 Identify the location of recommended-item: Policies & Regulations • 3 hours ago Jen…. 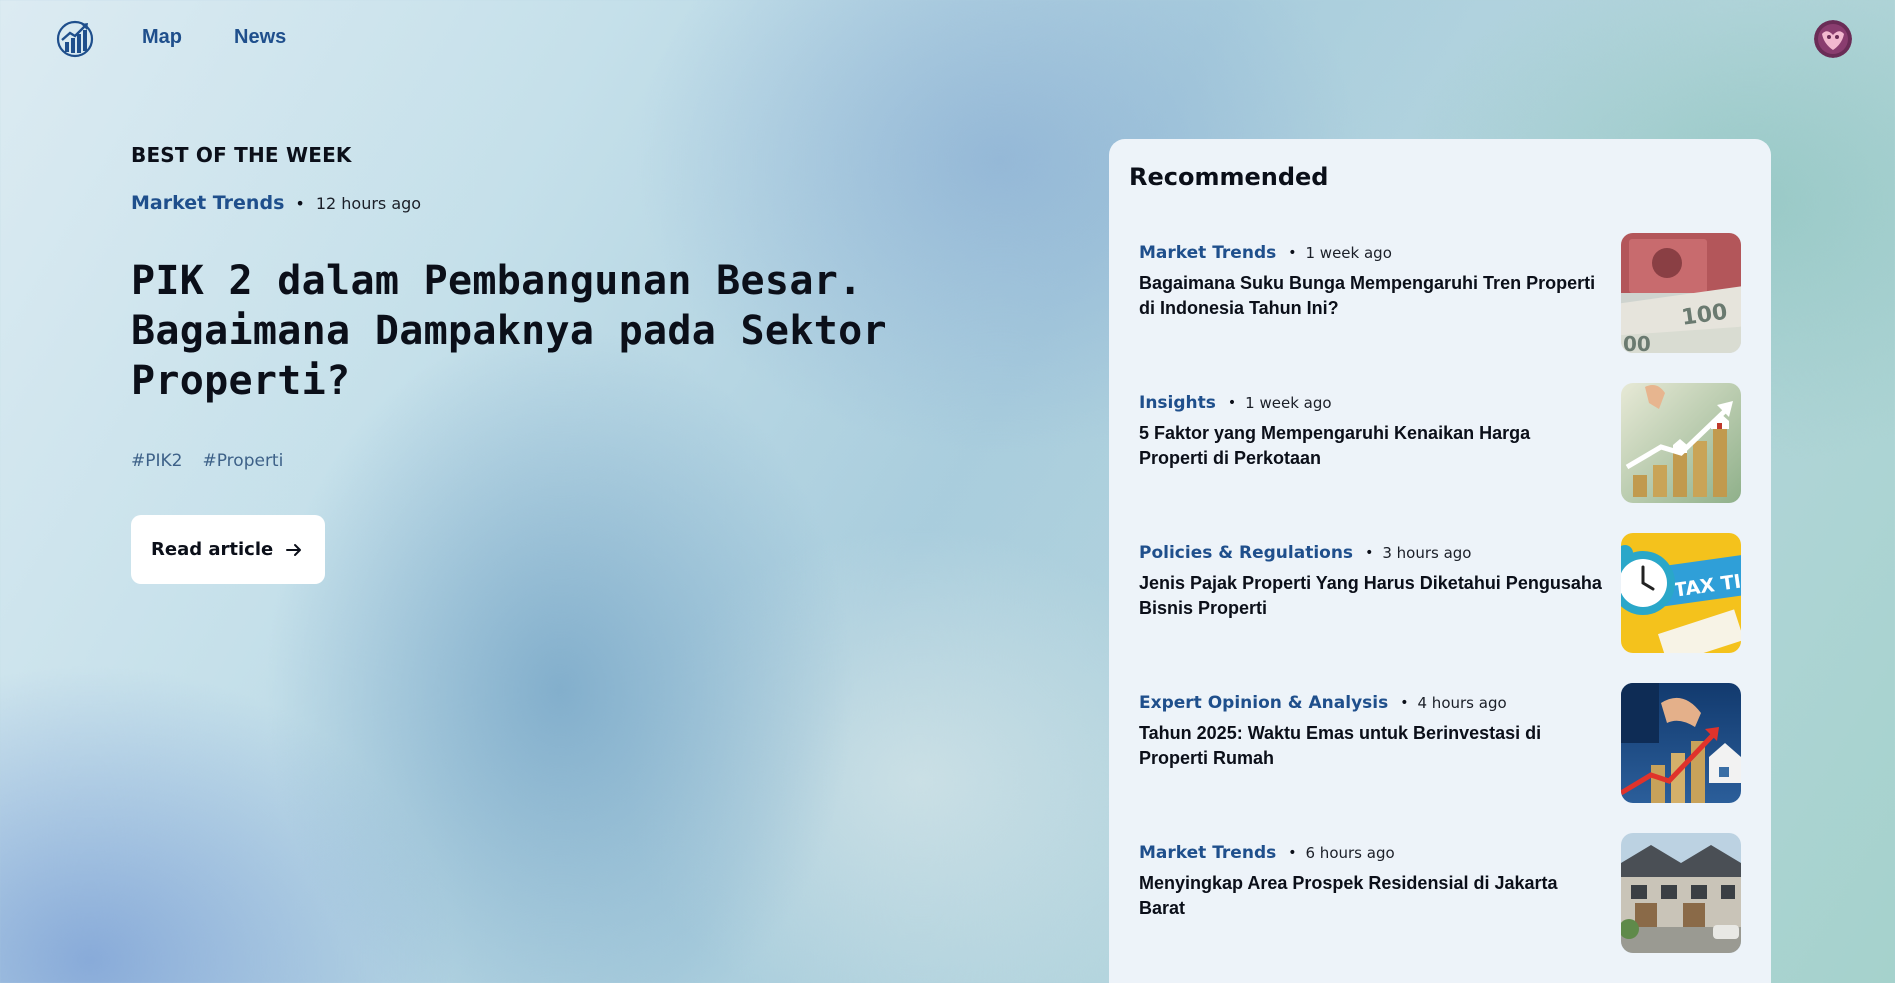
(1440, 608).